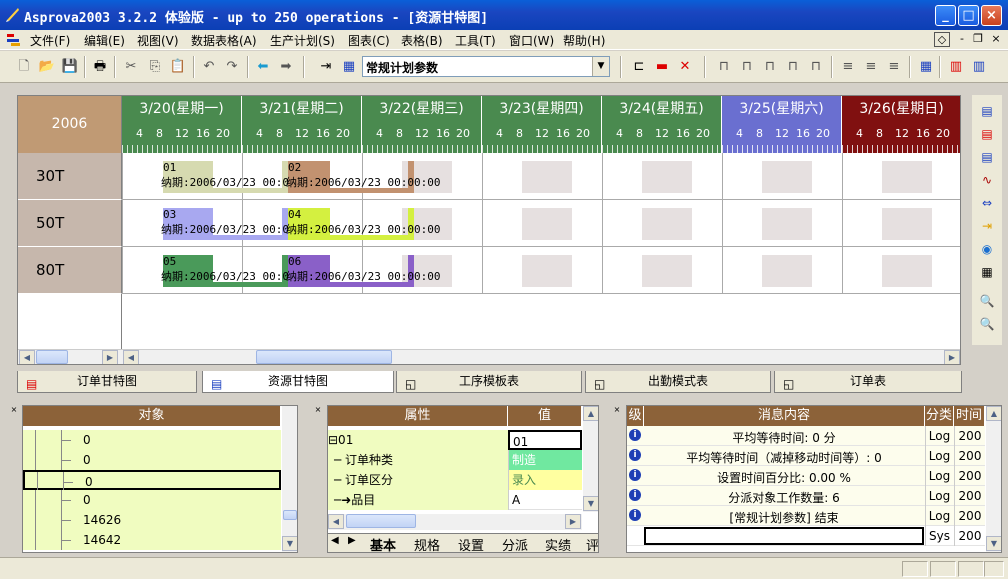 The width and height of the screenshot is (1008, 579). Describe the element at coordinates (363, 177) in the screenshot. I see `operation-bar: 02 纳期:2006/03/23 00:00:00` at that location.